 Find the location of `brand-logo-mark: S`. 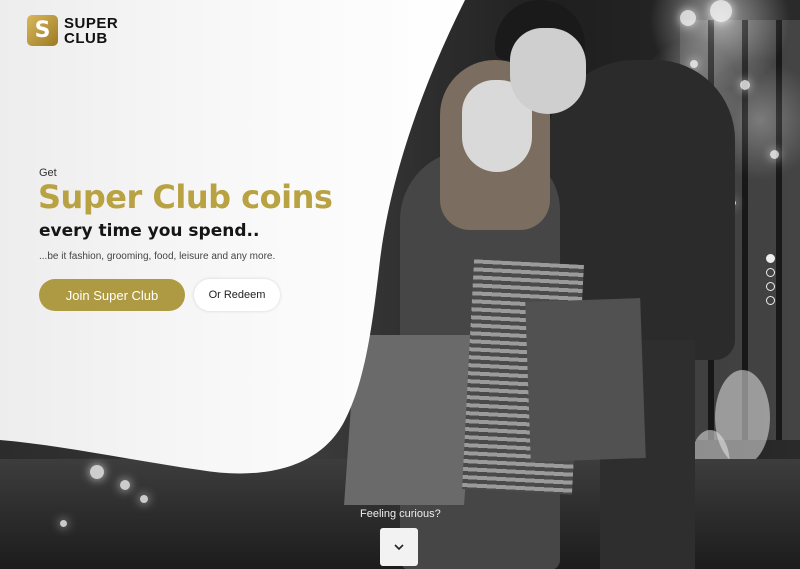

brand-logo-mark: S is located at coordinates (42, 30).